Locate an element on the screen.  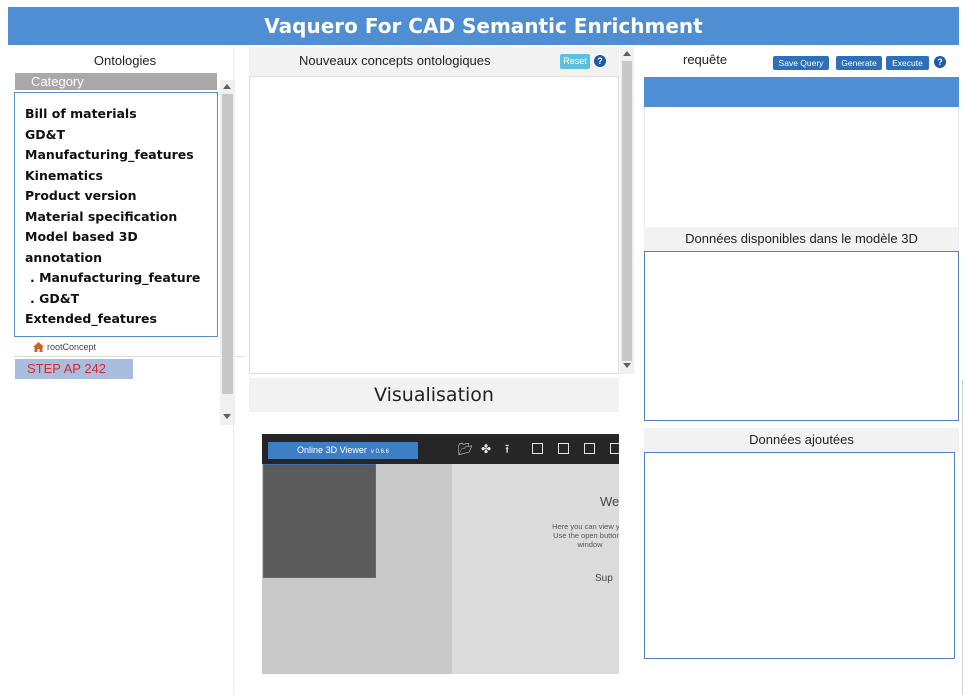
ontologies-title: Ontologies is located at coordinates (125, 60).